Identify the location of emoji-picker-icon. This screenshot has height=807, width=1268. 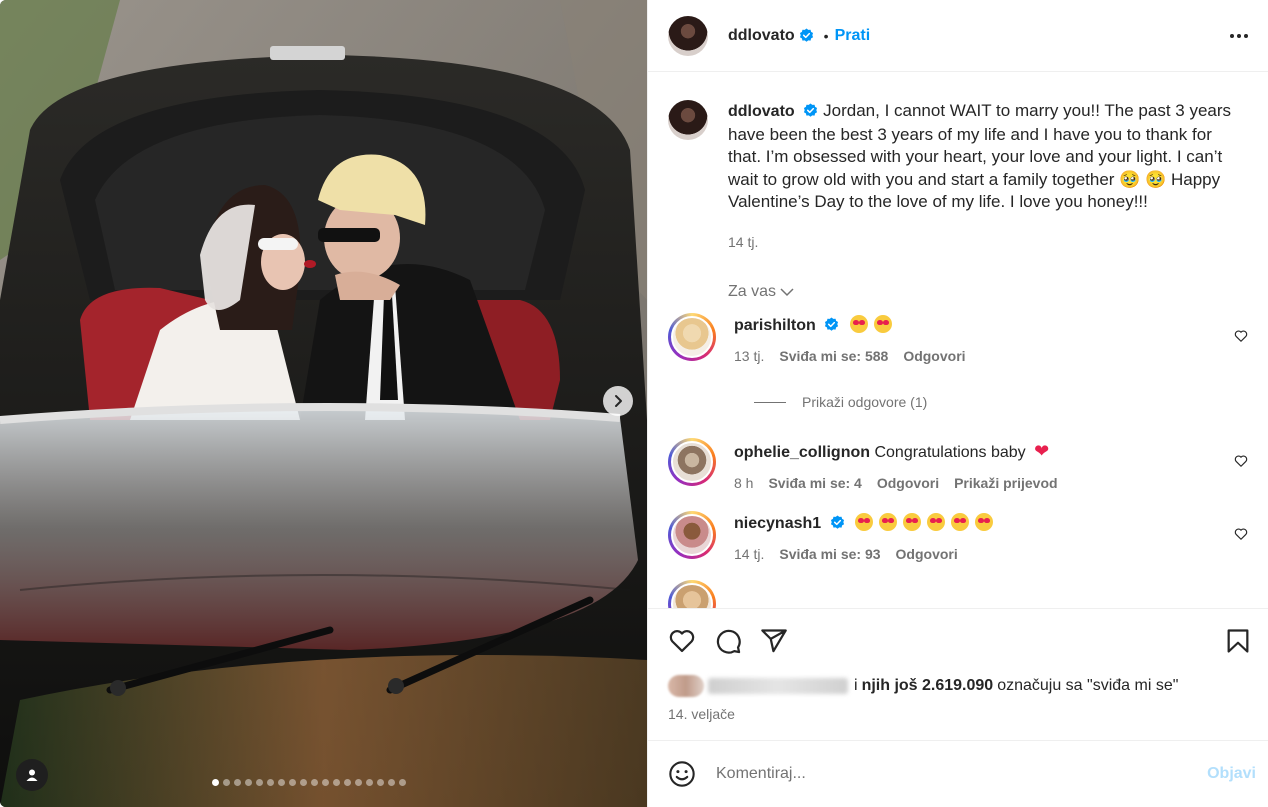
(682, 774).